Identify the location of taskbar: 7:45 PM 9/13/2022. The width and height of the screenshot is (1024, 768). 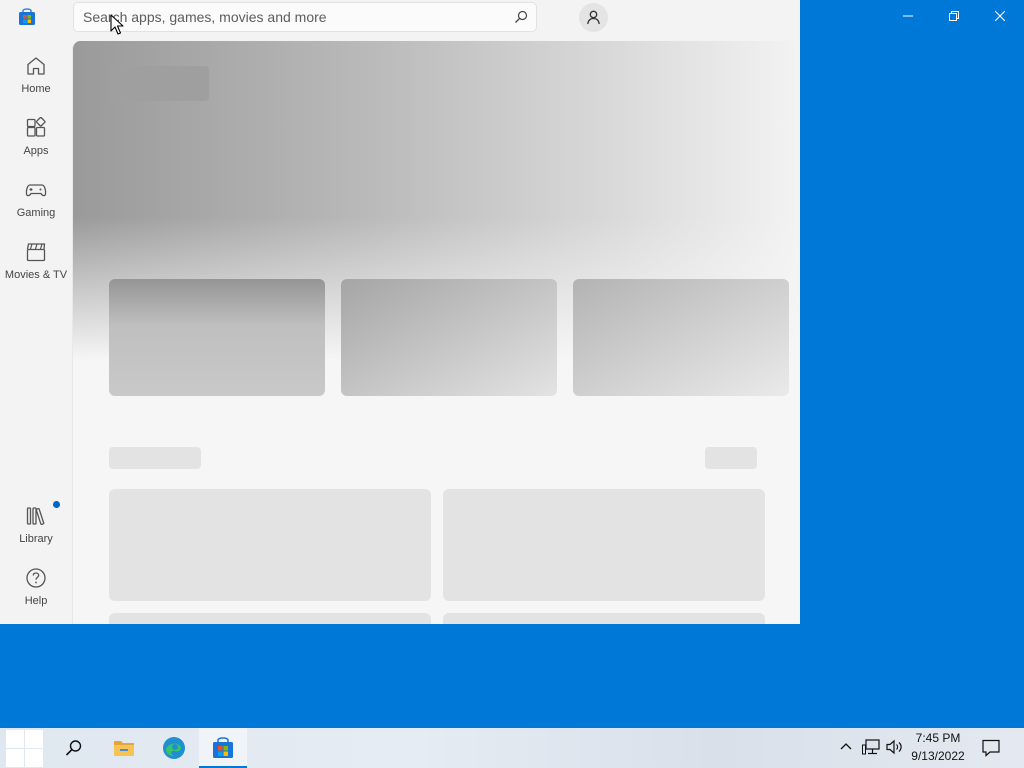
(512, 748).